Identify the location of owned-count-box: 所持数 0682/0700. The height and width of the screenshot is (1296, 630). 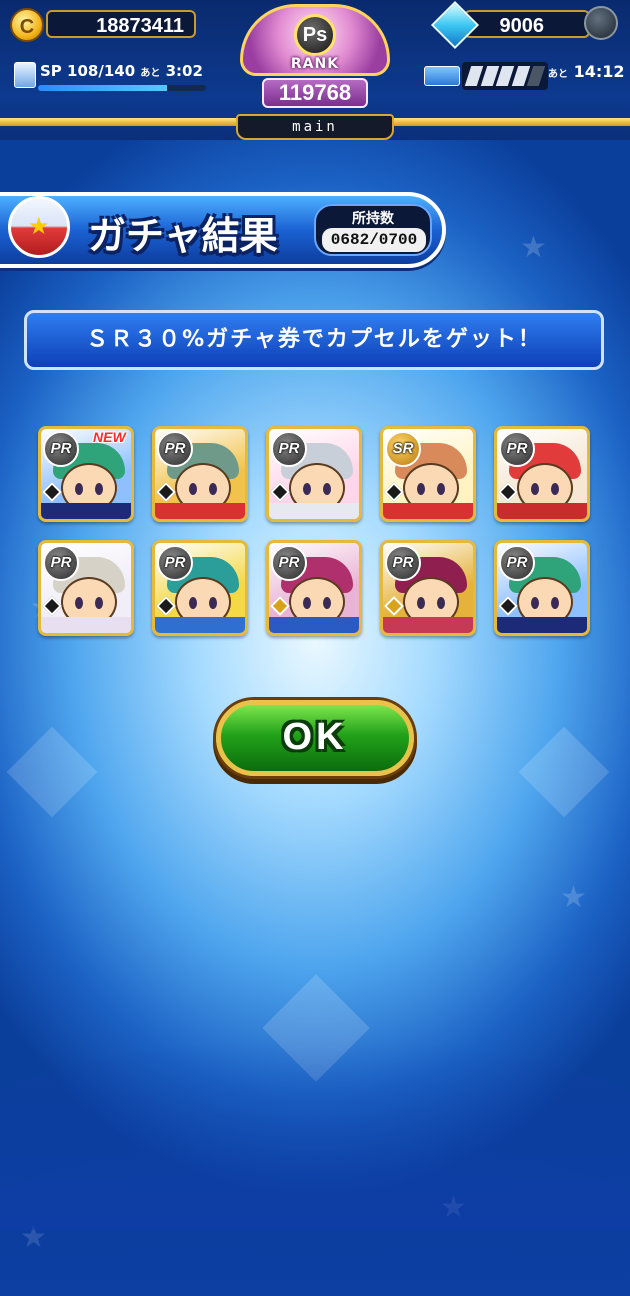
(373, 230).